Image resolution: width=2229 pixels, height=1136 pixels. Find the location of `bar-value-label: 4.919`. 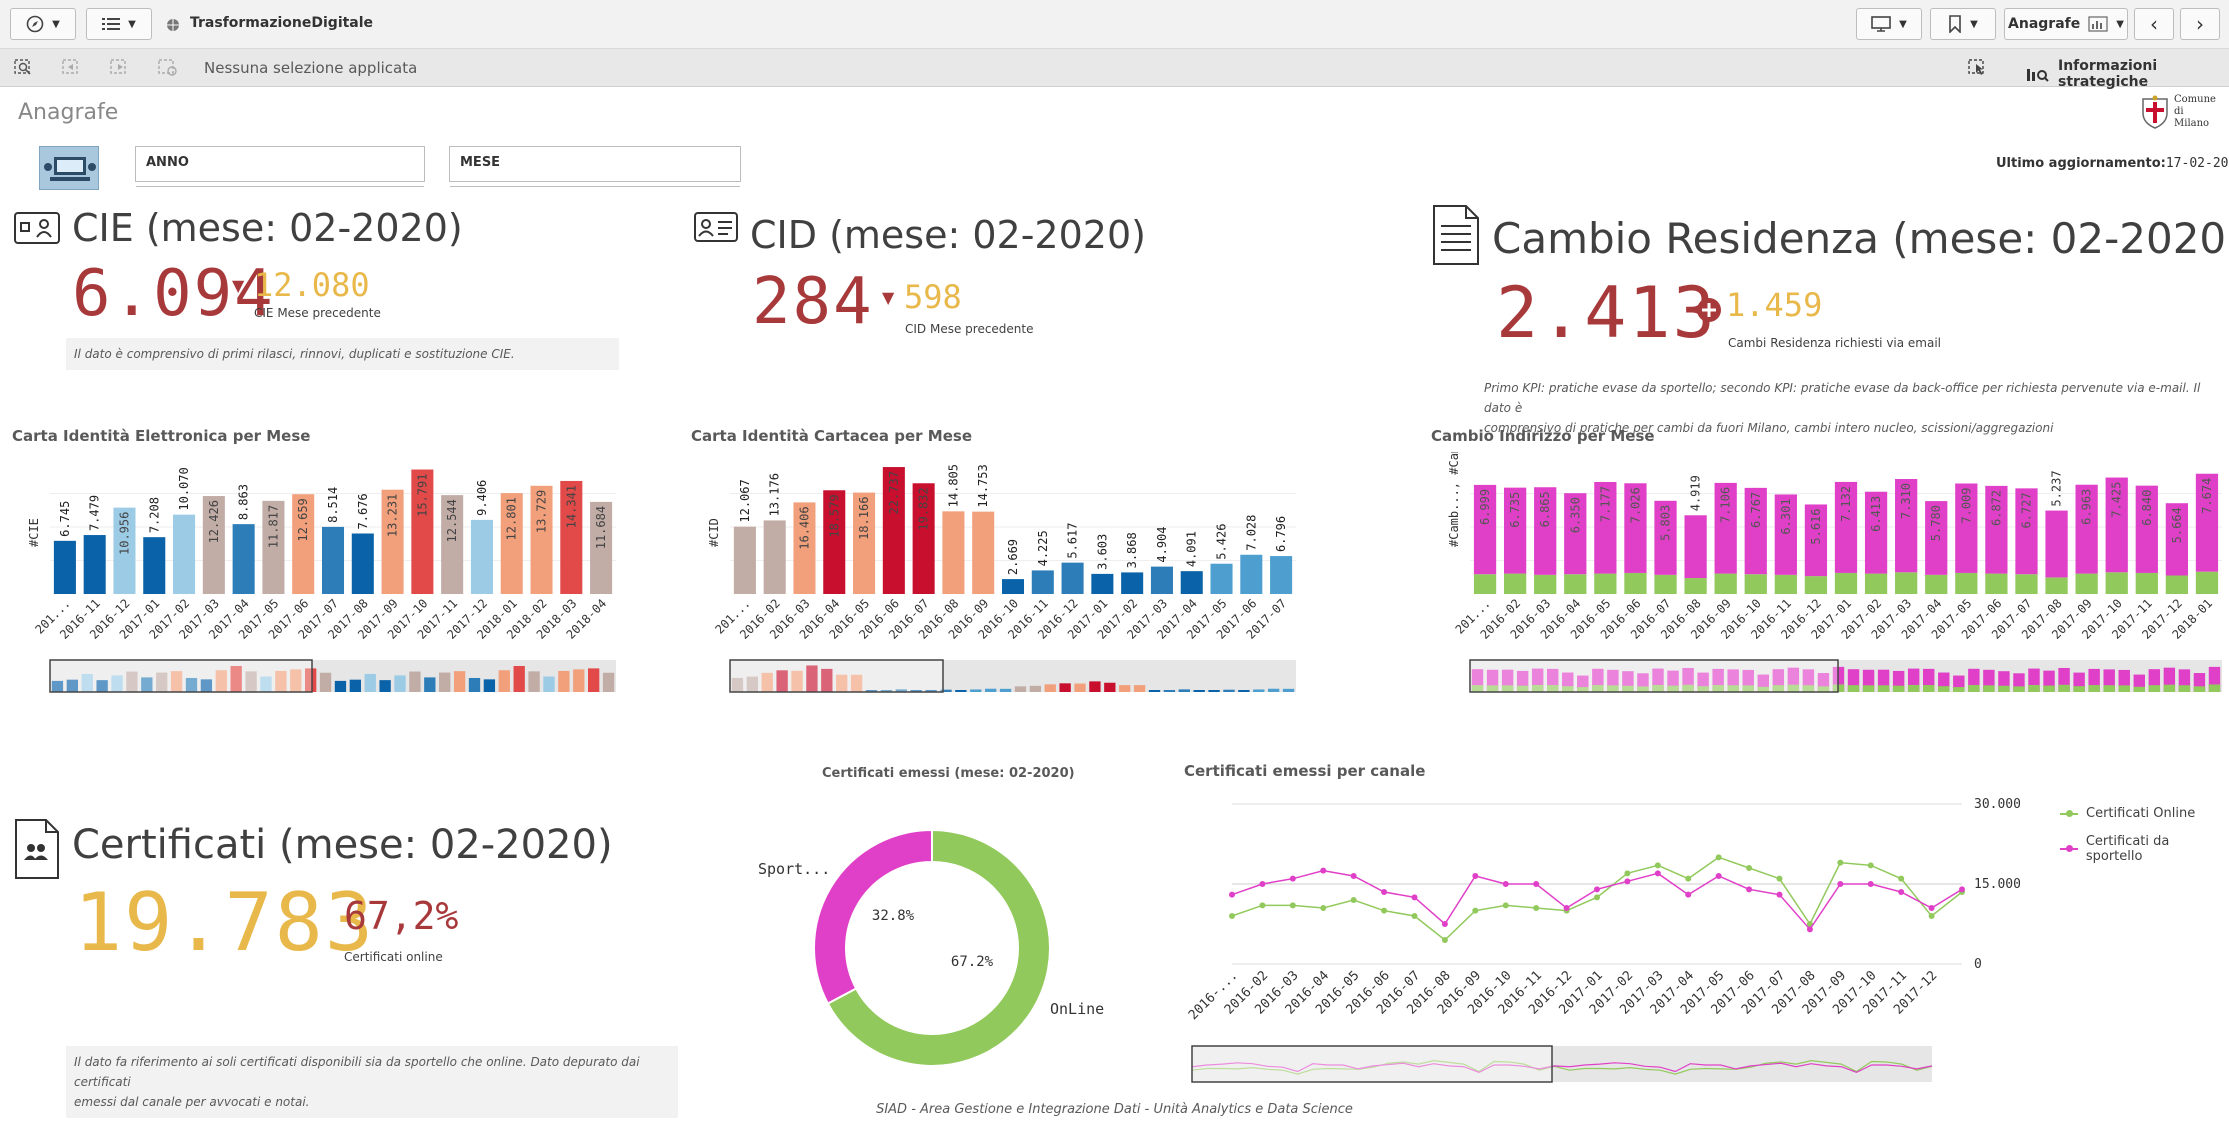

bar-value-label: 4.919 is located at coordinates (1696, 493).